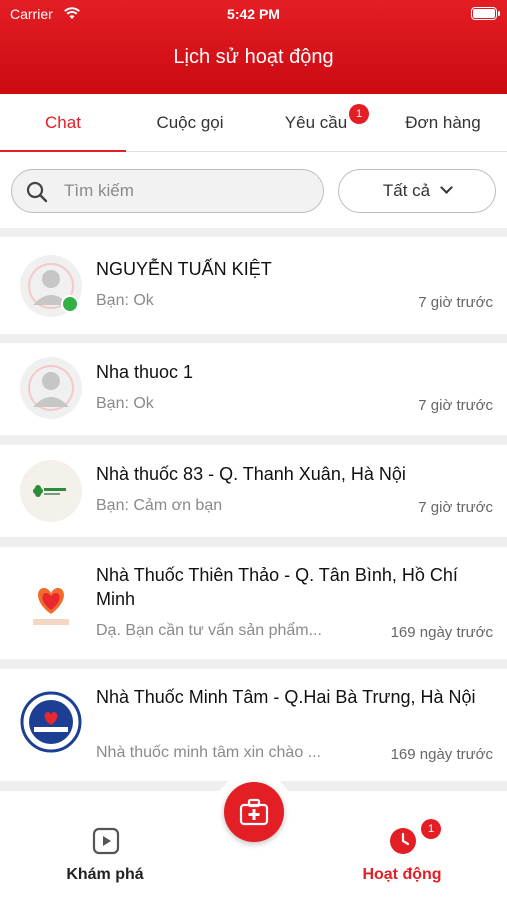 Image resolution: width=507 pixels, height=900 pixels. Describe the element at coordinates (402, 874) in the screenshot. I see `nav-label: Hoạt động` at that location.